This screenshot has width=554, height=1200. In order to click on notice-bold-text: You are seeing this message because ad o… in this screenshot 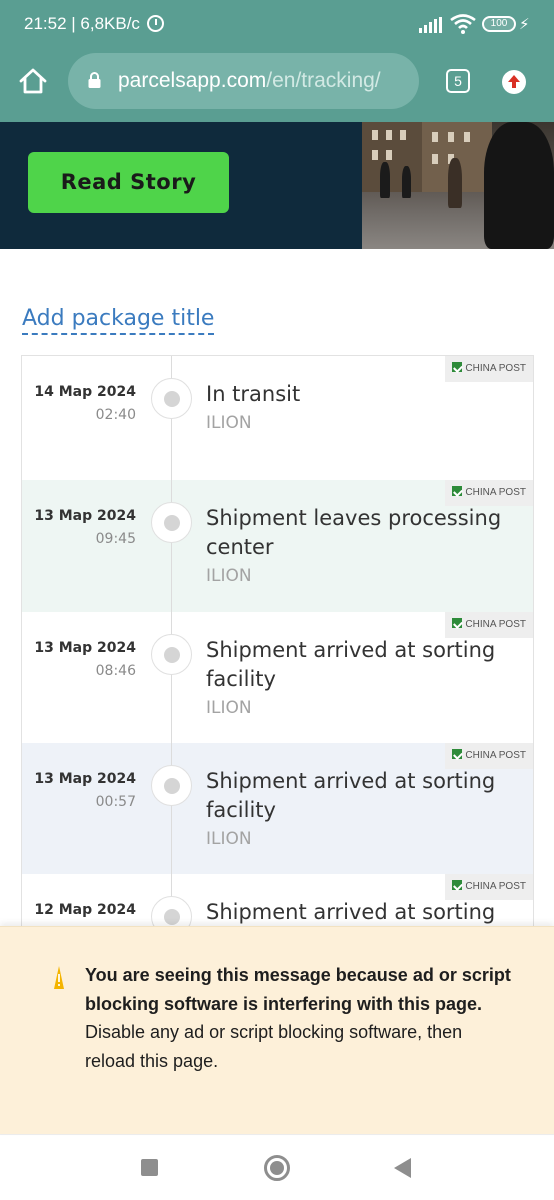, I will do `click(298, 989)`.